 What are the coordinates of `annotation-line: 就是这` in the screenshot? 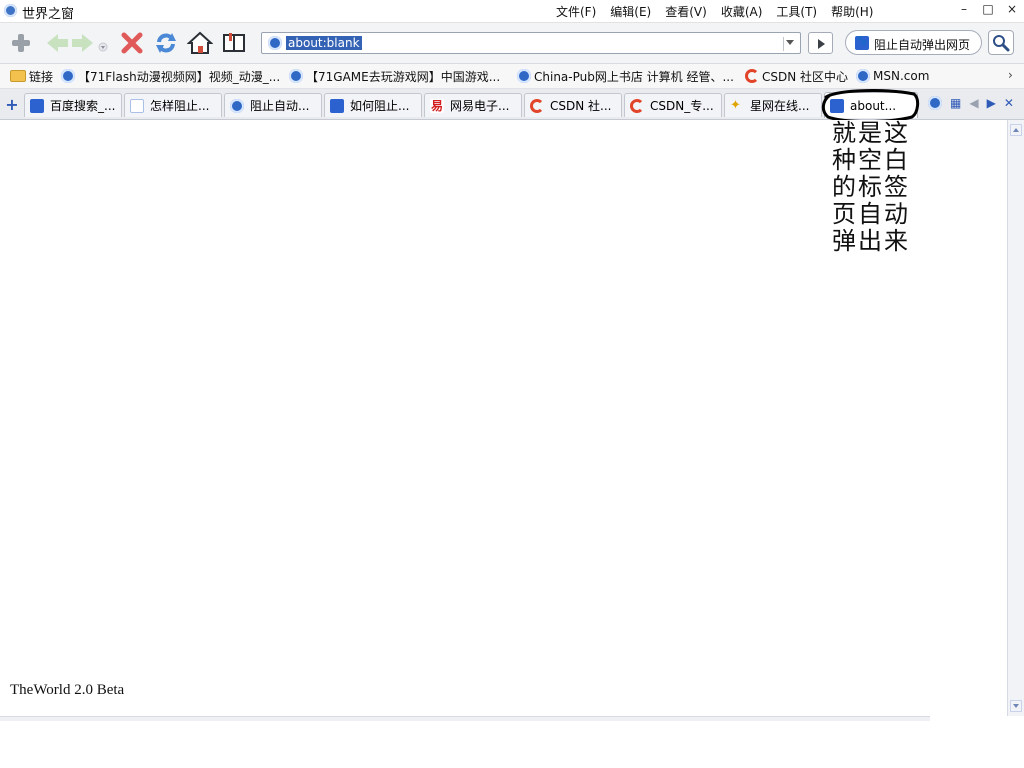 It's located at (871, 133).